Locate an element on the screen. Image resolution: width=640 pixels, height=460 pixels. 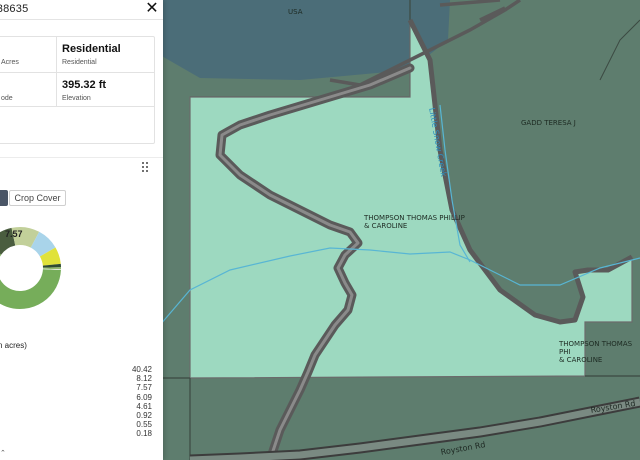
stat-land-use: Residential Residential is located at coordinates (105, 55).